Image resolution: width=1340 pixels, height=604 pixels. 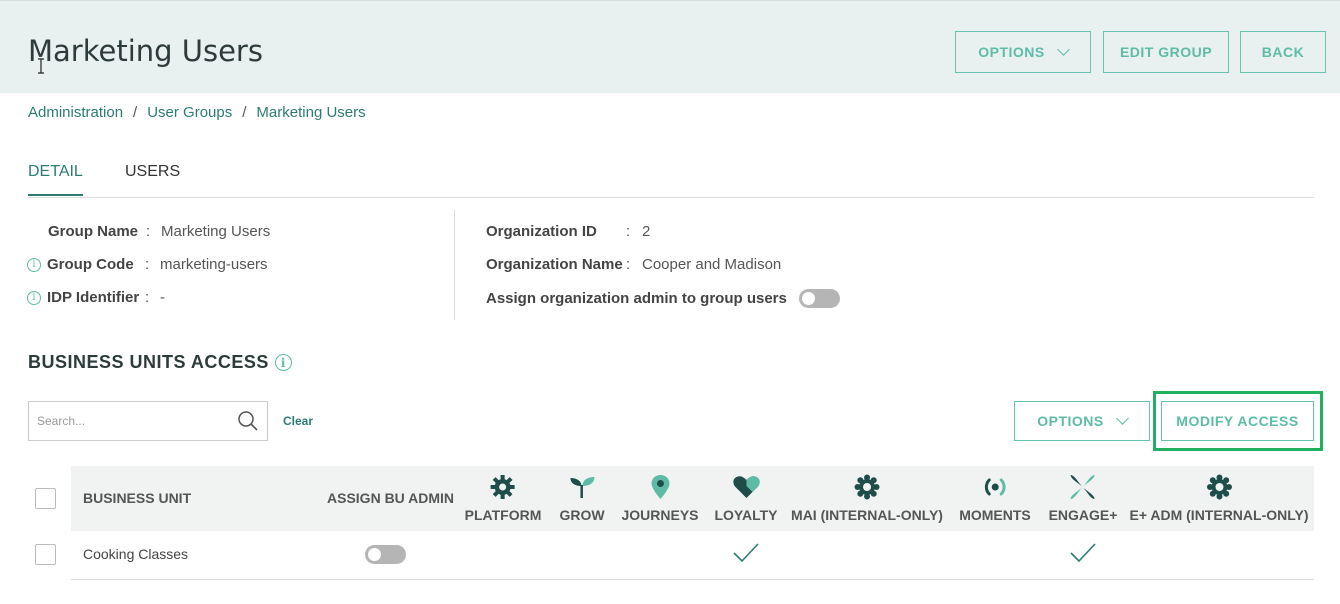 I want to click on search-input, so click(x=137, y=421).